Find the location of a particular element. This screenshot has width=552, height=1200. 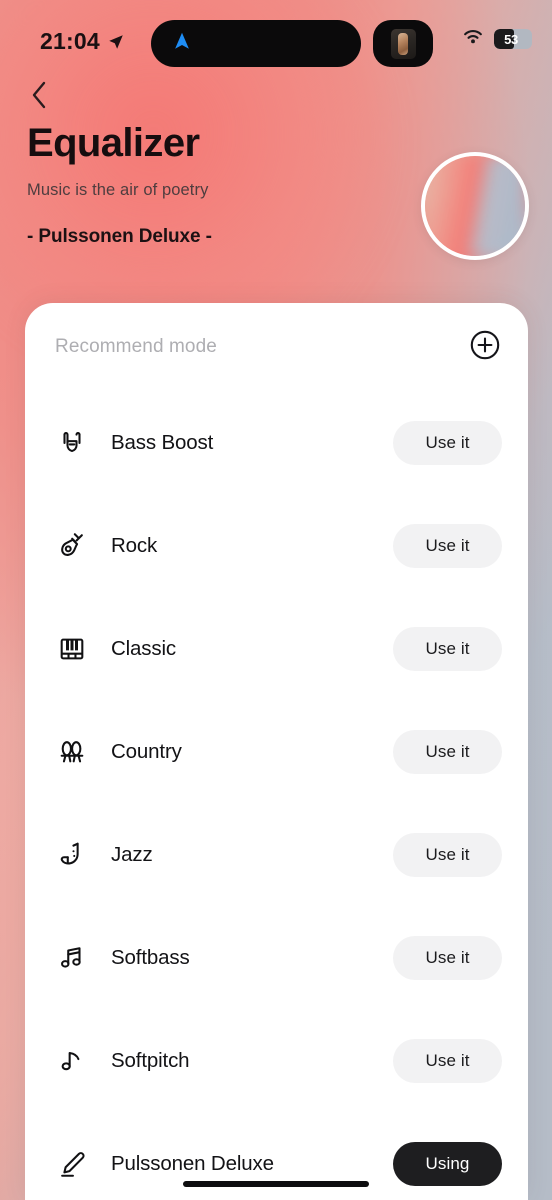

status-bar-clock: 21:04 is located at coordinates (70, 41).